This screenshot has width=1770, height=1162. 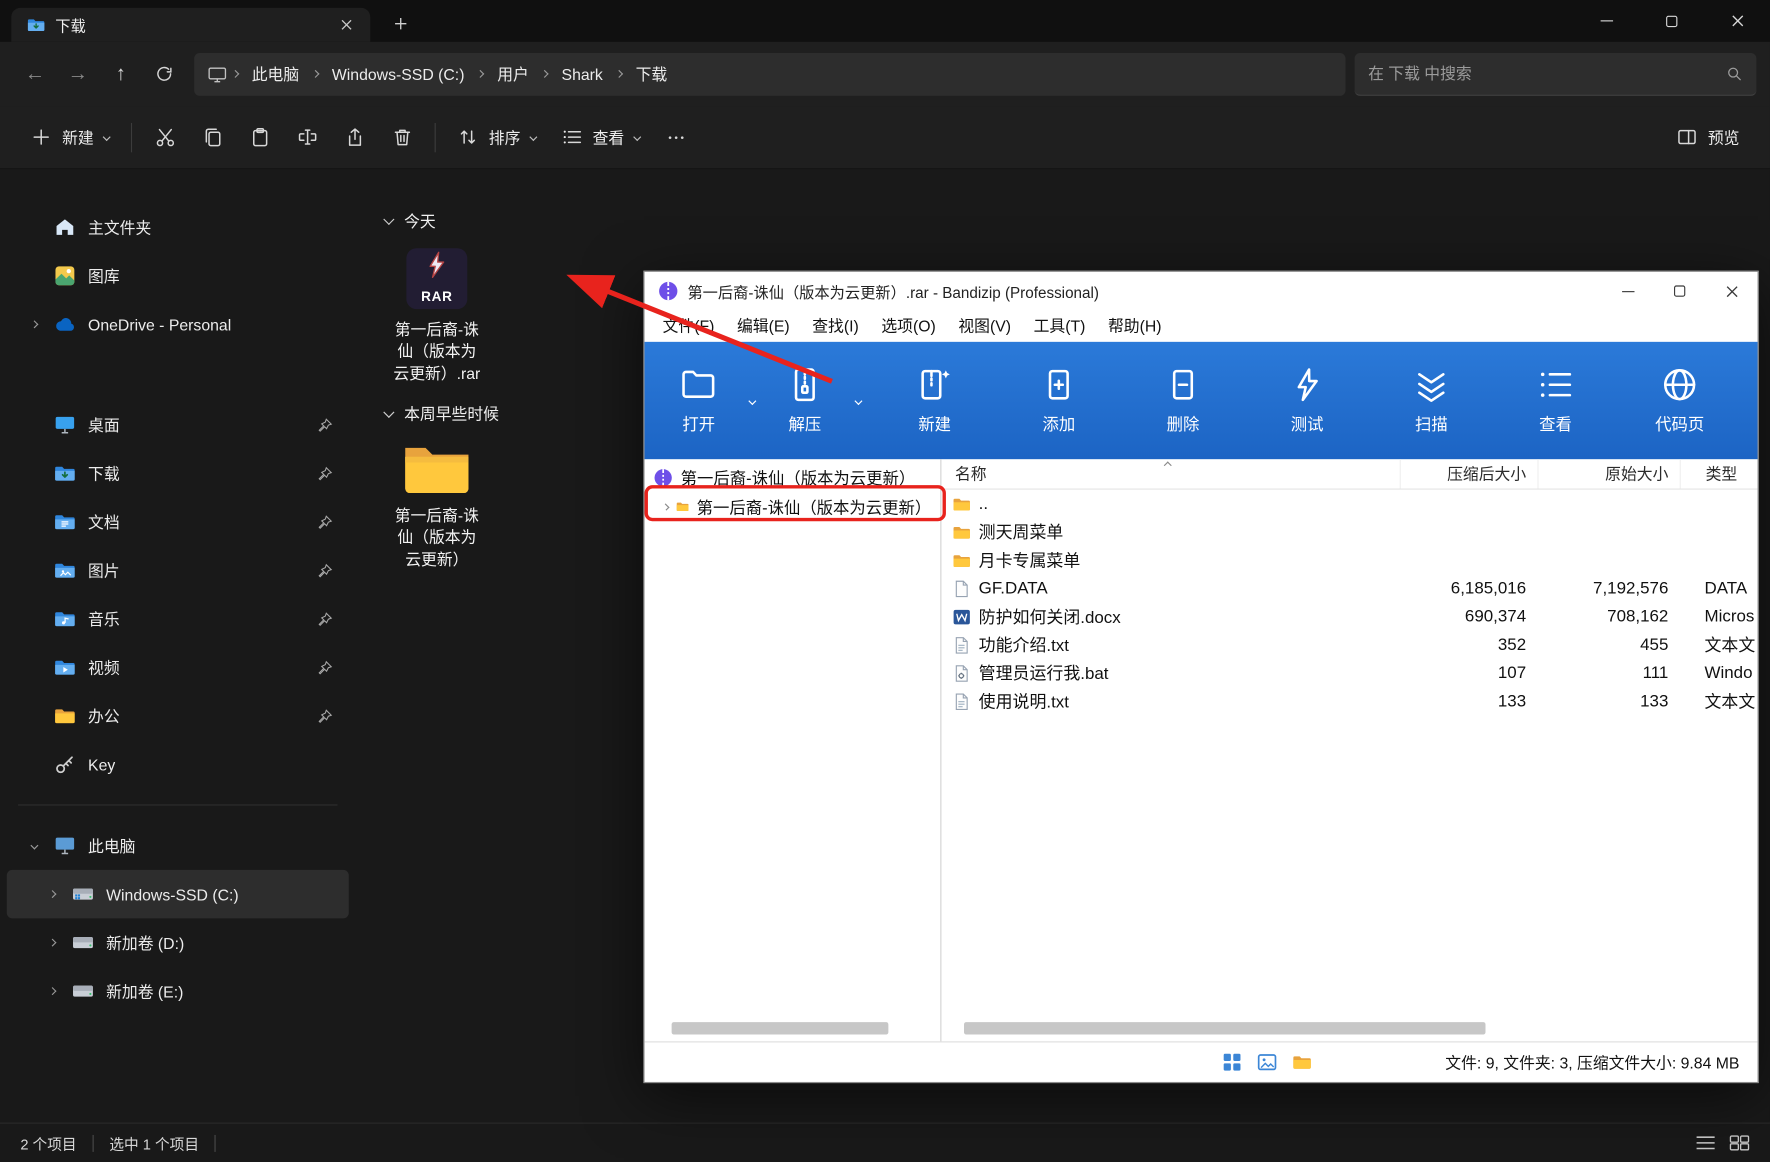 What do you see at coordinates (1183, 401) in the screenshot?
I see `delete-button: 删除` at bounding box center [1183, 401].